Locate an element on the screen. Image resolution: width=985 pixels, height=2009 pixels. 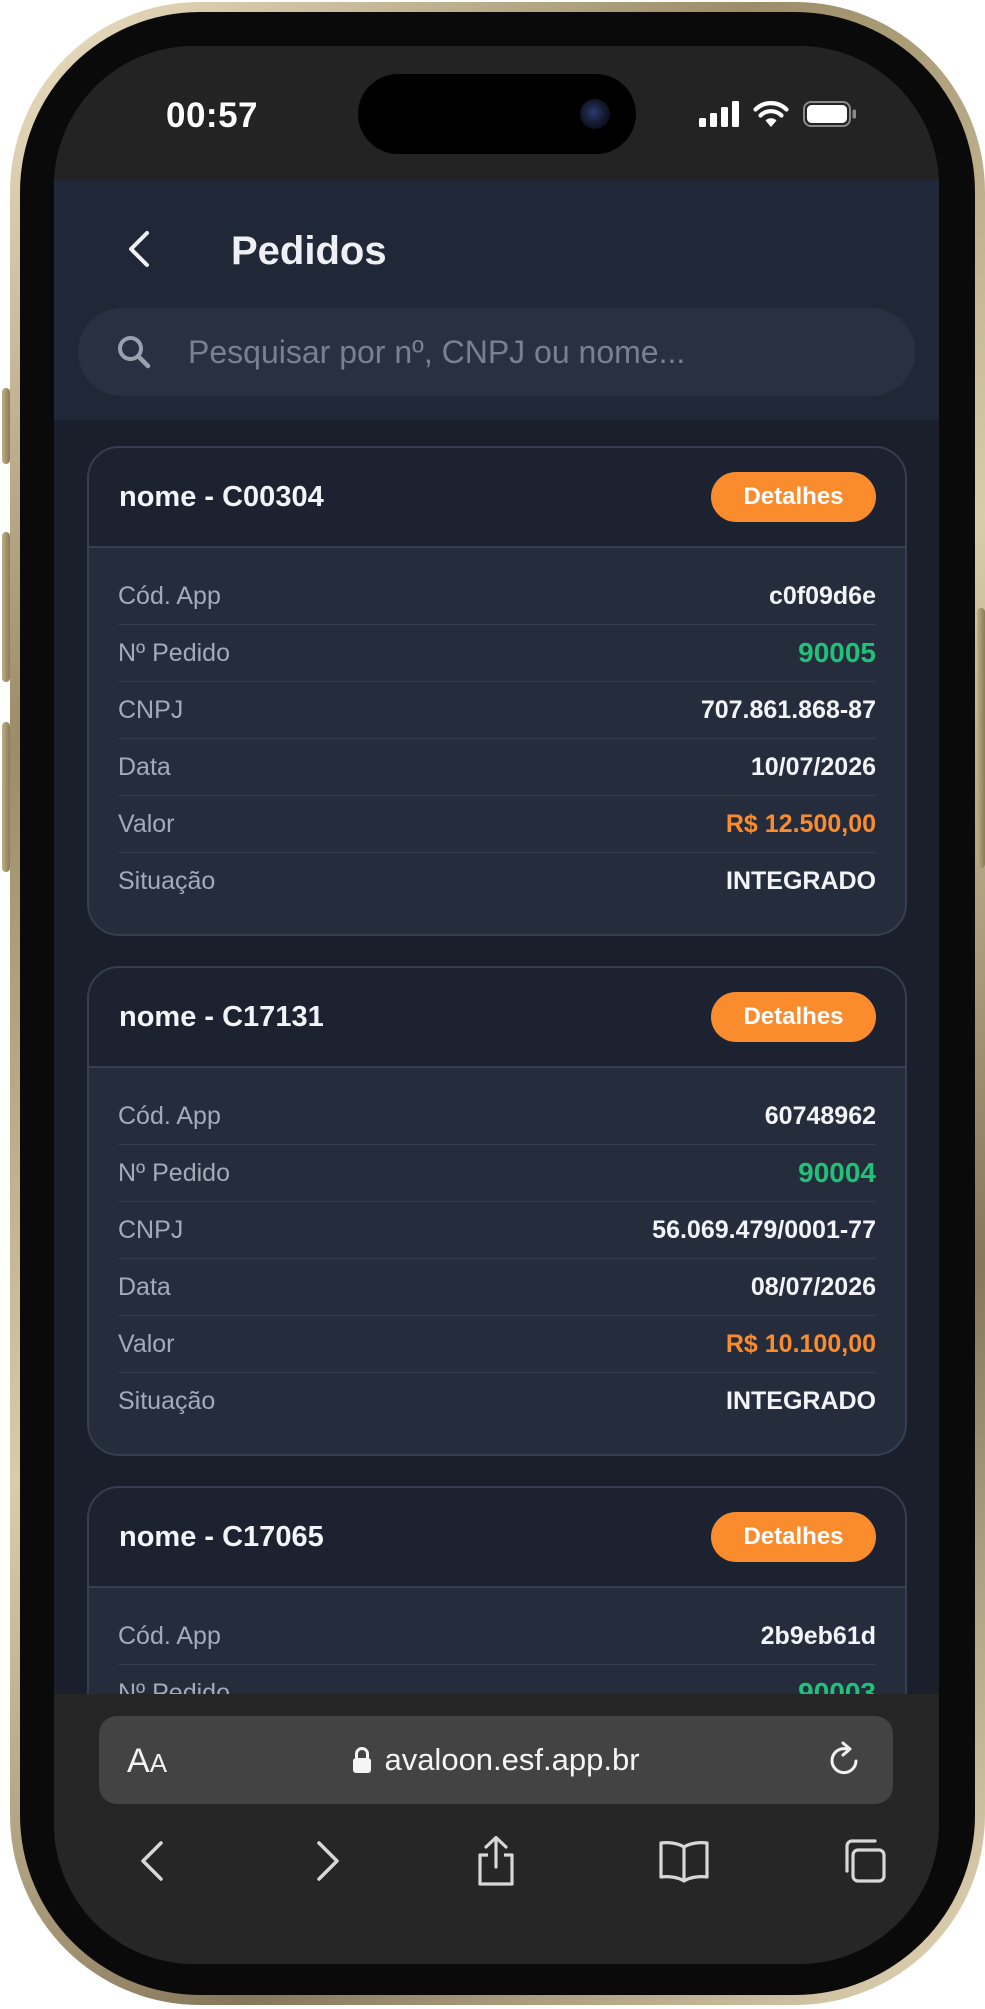
order-row-valor: Valor R$ 12.500,00 is located at coordinates (497, 824).